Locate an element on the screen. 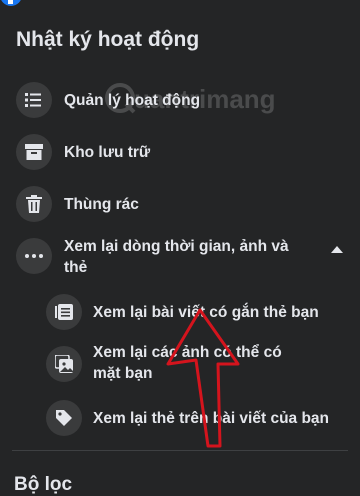 The width and height of the screenshot is (360, 496). post-icon is located at coordinates (64, 312).